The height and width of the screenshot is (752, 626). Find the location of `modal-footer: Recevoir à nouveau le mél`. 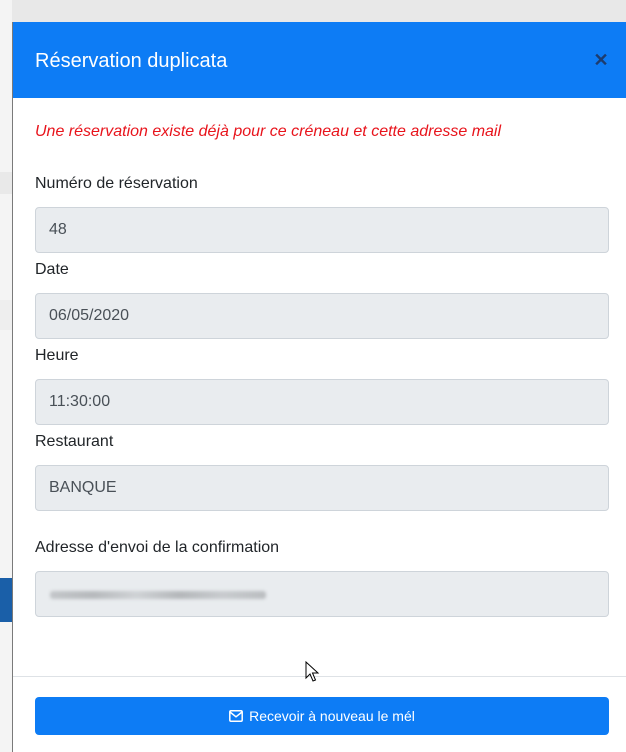

modal-footer: Recevoir à nouveau le mél is located at coordinates (319, 714).